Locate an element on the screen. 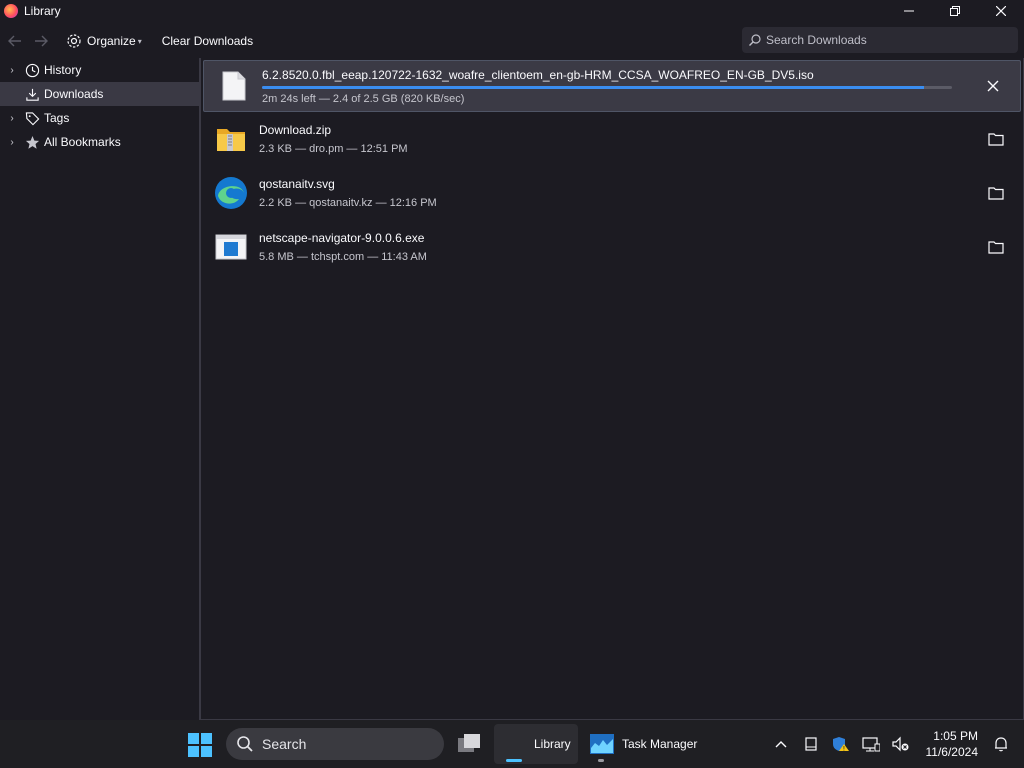 This screenshot has height=768, width=1024. sidebar-item-label: All Bookmarks is located at coordinates (82, 142).